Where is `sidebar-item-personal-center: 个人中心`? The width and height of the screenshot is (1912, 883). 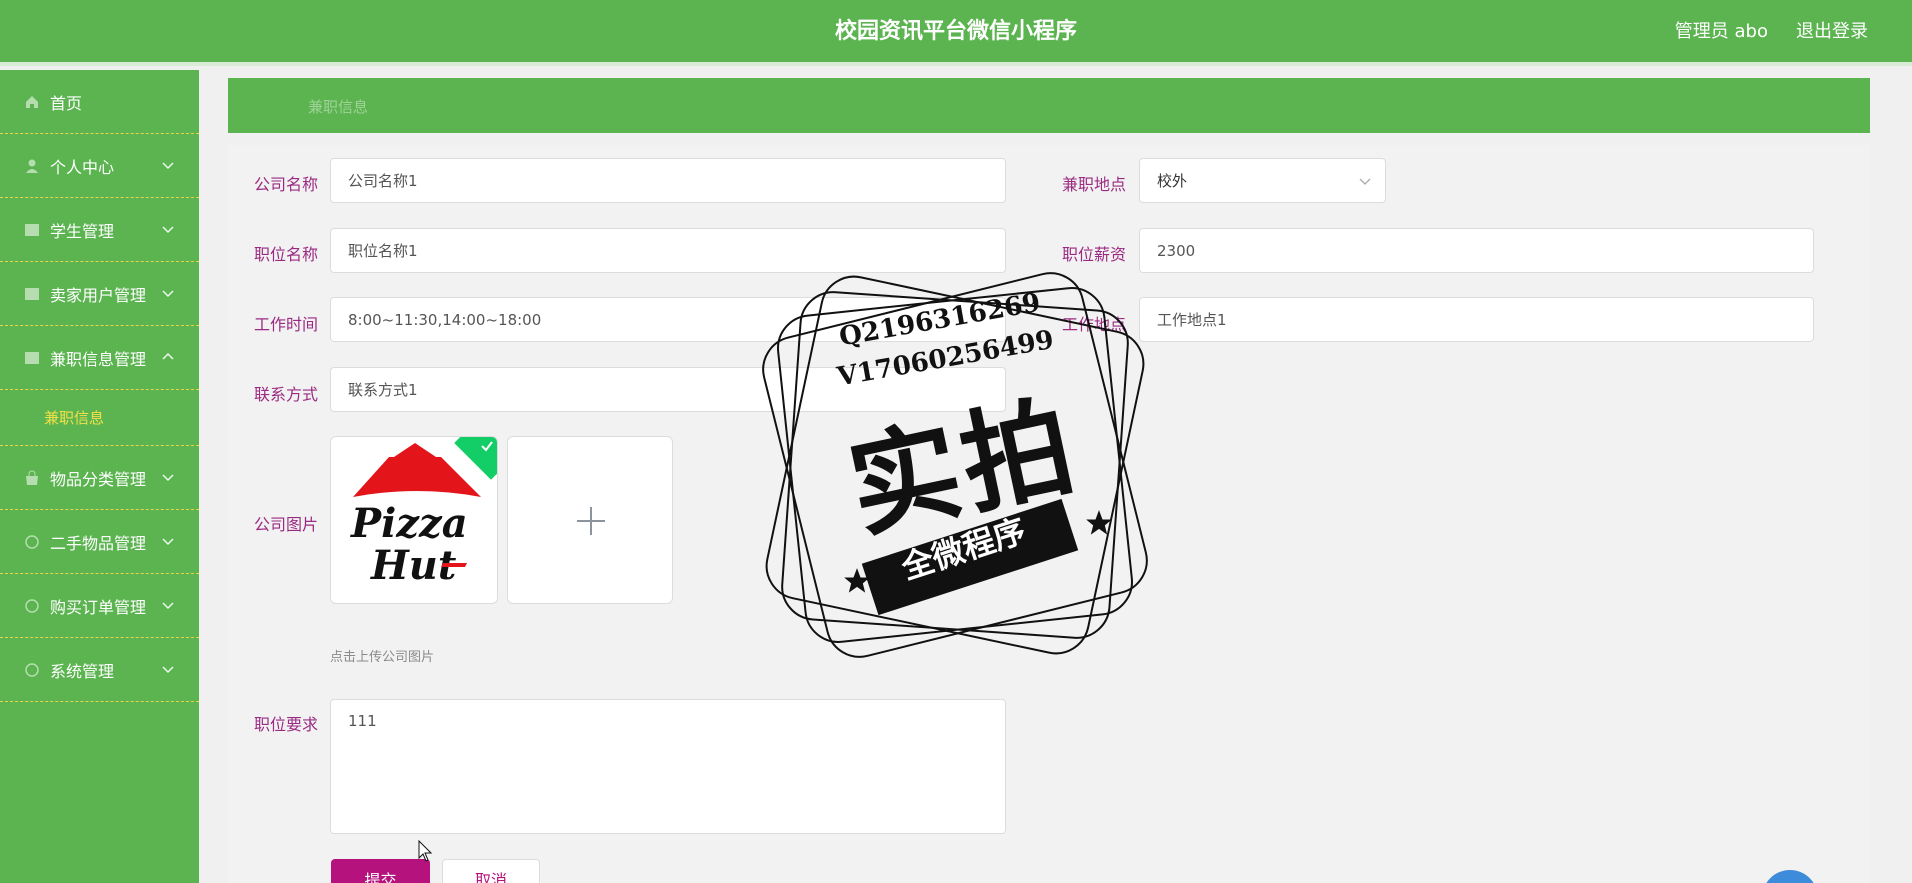
sidebar-item-personal-center: 个人中心 is located at coordinates (99, 166).